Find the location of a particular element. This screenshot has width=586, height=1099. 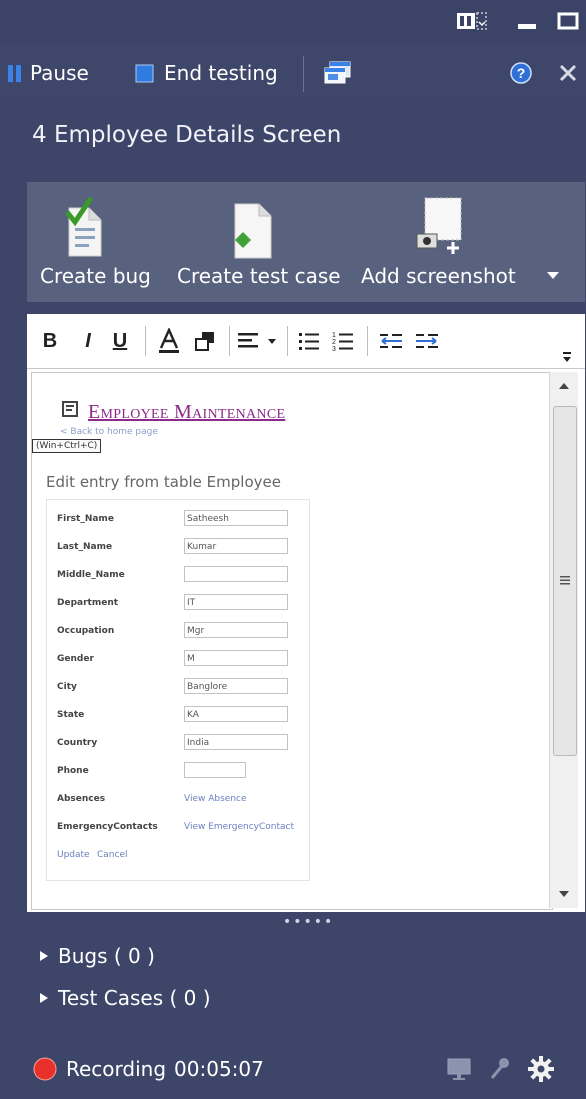

phone-field is located at coordinates (215, 770).